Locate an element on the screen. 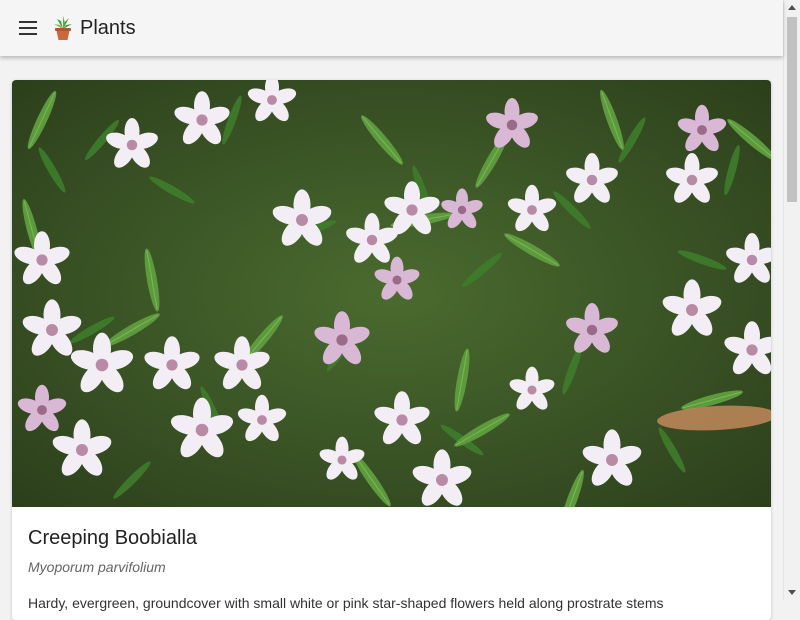 The width and height of the screenshot is (800, 620). potted-plant-icon is located at coordinates (63, 28).